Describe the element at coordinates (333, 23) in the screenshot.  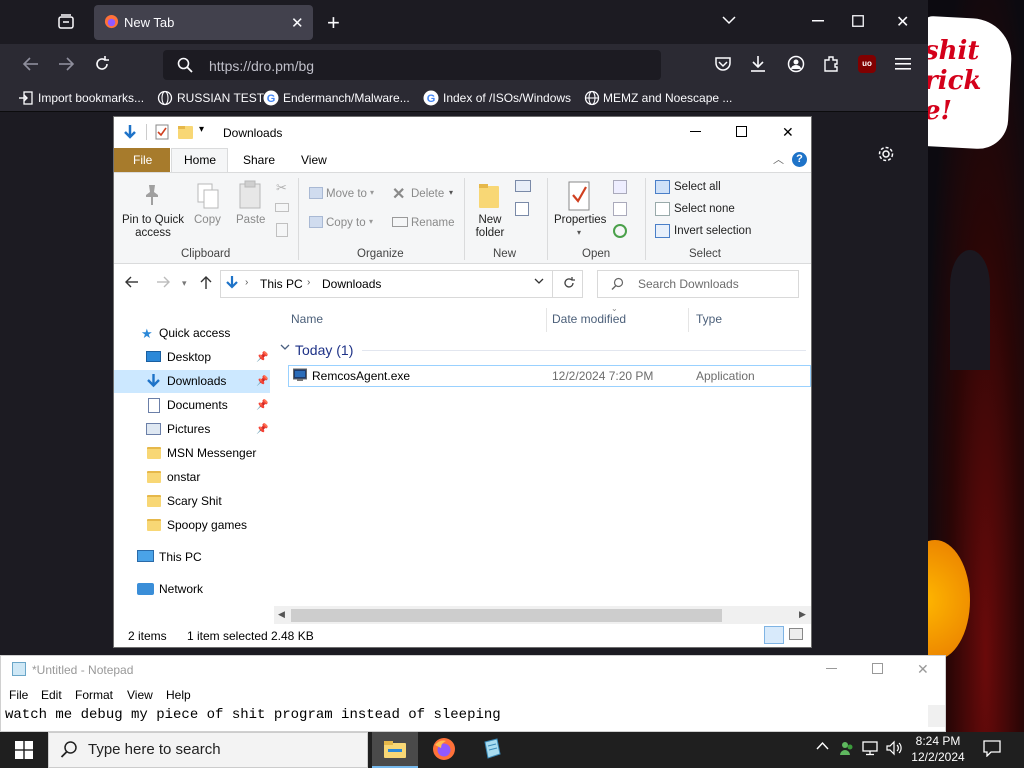
I see `new-tab-icon: +` at that location.